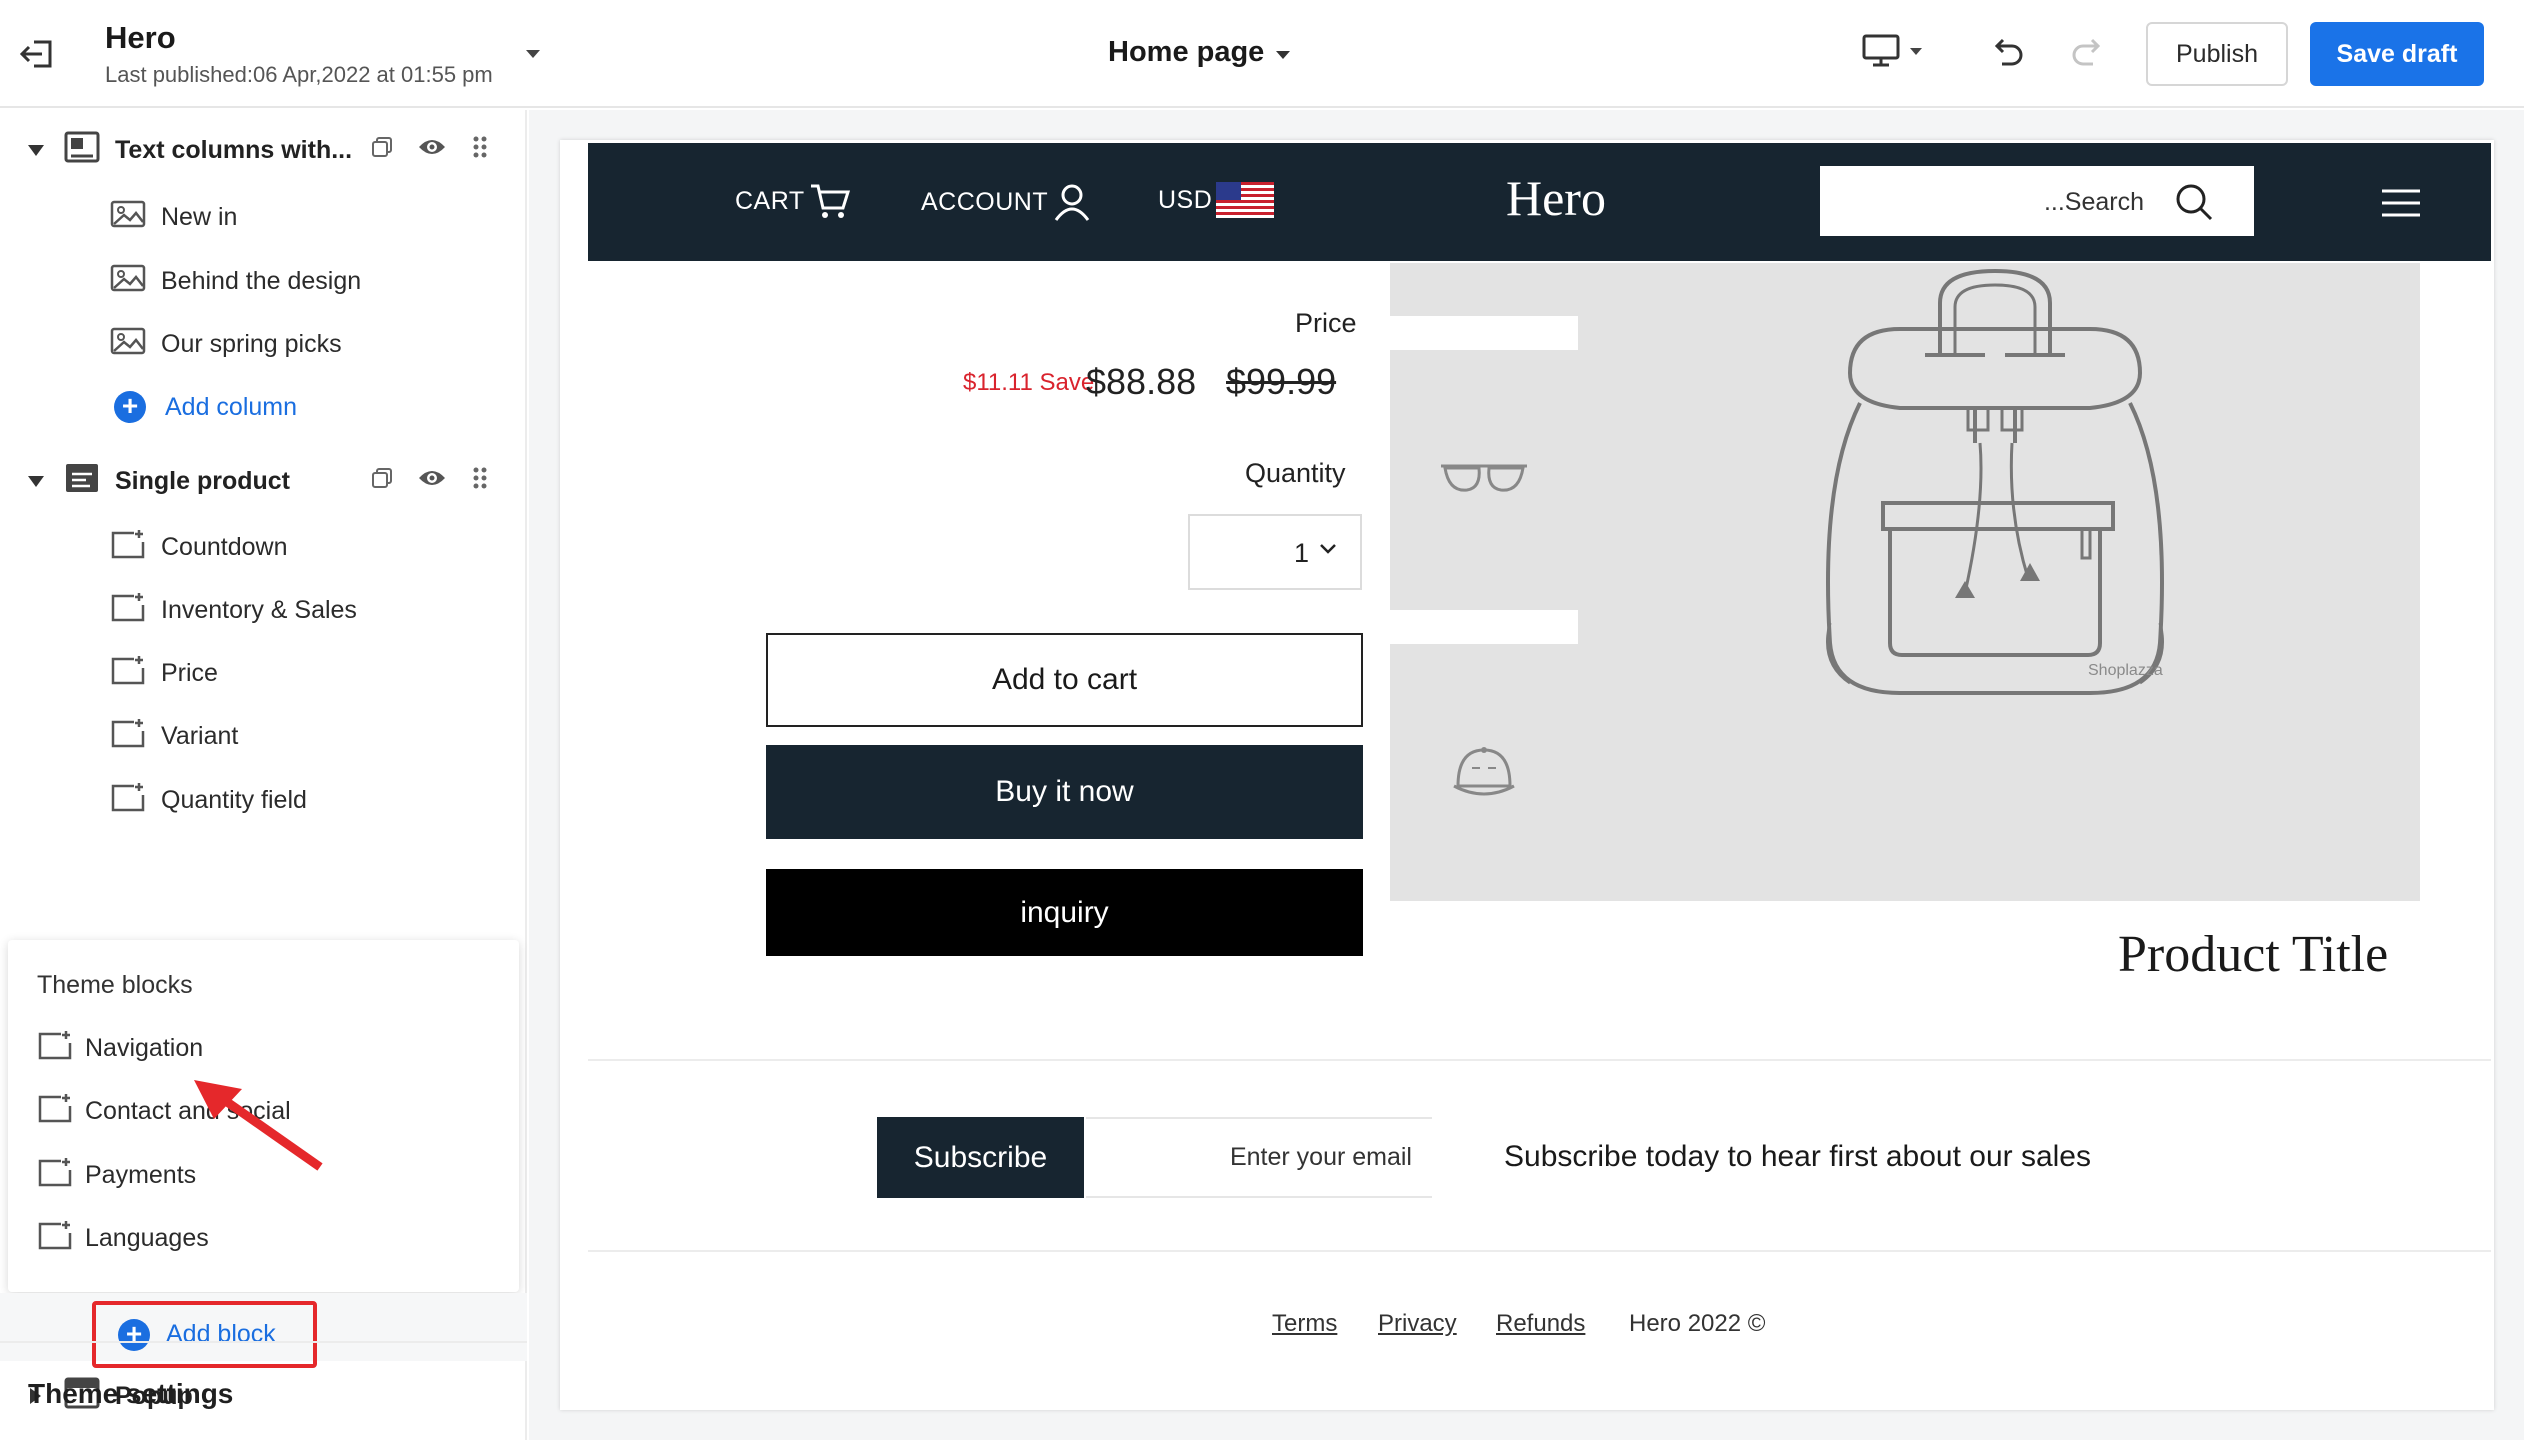 This screenshot has height=1440, width=2524. Describe the element at coordinates (251, 343) in the screenshot. I see `block-label: Our spring picks` at that location.